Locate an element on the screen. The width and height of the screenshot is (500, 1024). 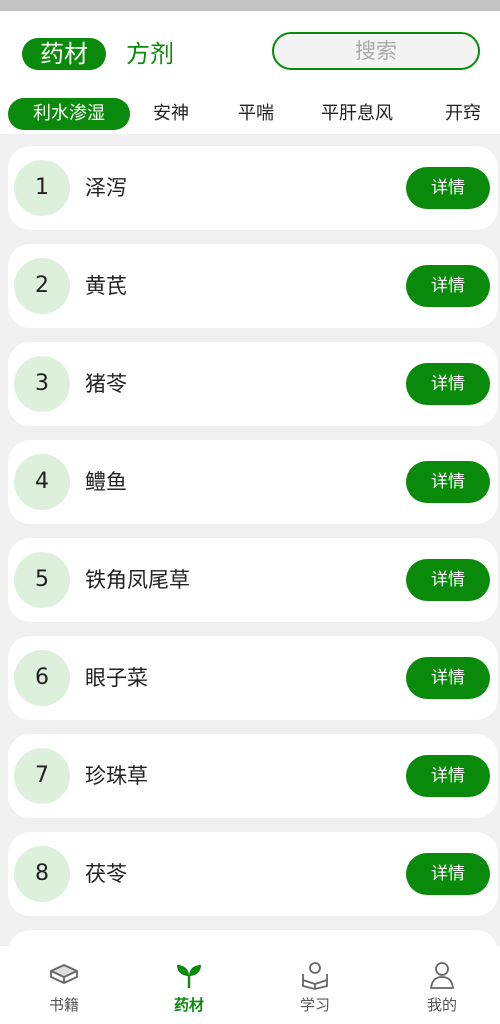
tab-label: 药材 is located at coordinates (188, 1005).